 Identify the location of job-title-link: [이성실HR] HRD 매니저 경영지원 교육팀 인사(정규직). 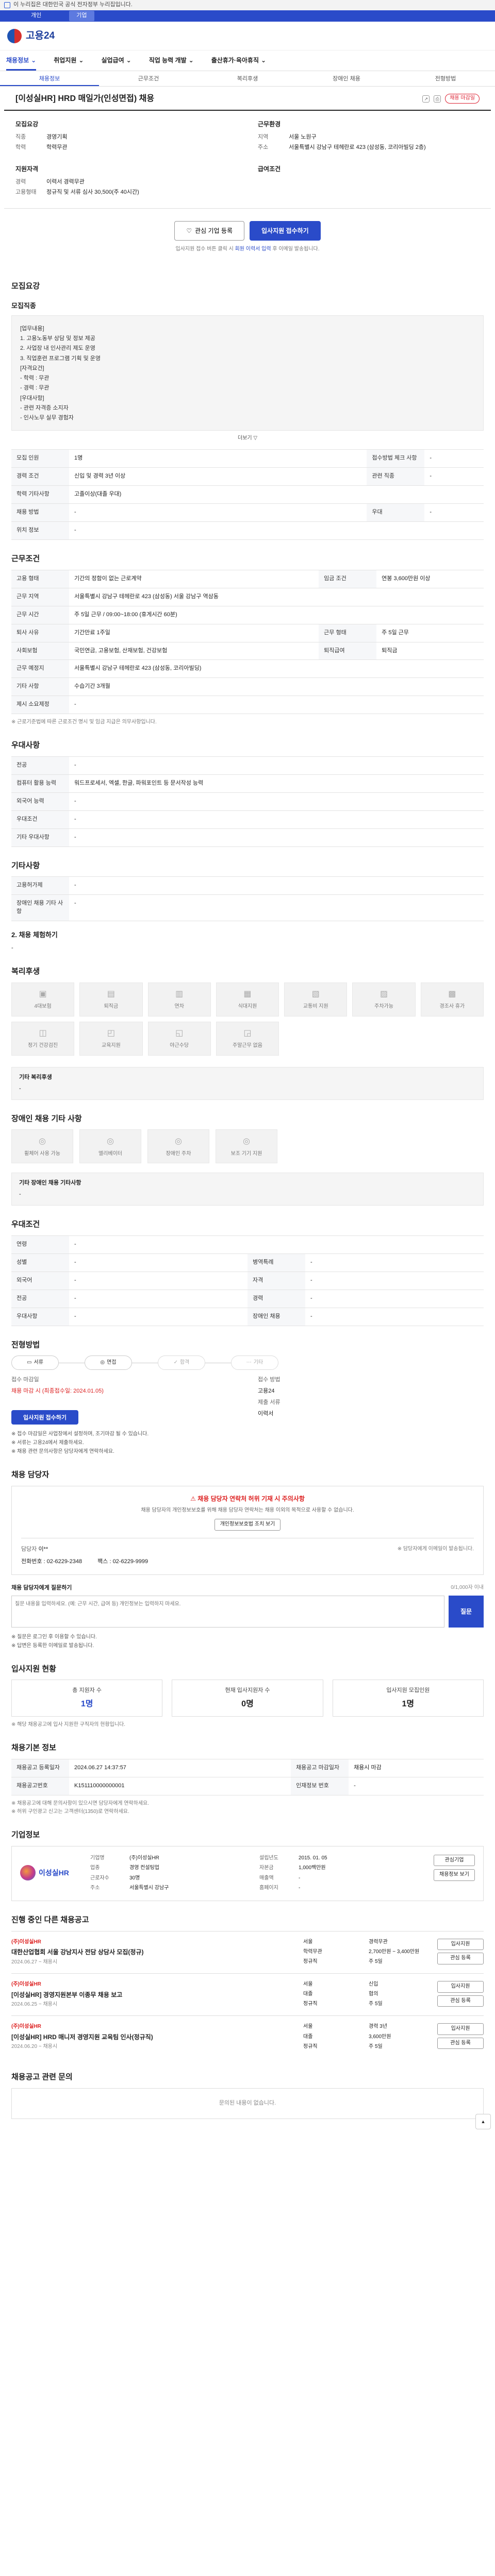
(154, 2038).